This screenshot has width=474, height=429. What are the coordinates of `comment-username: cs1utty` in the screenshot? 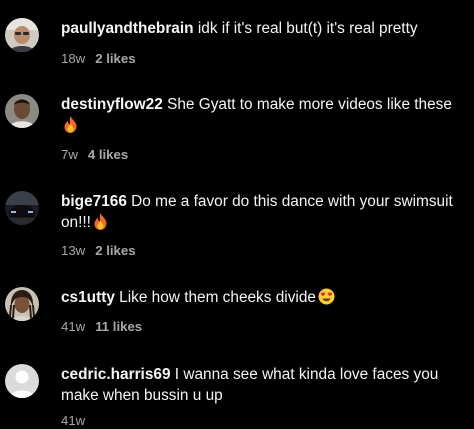 It's located at (88, 297).